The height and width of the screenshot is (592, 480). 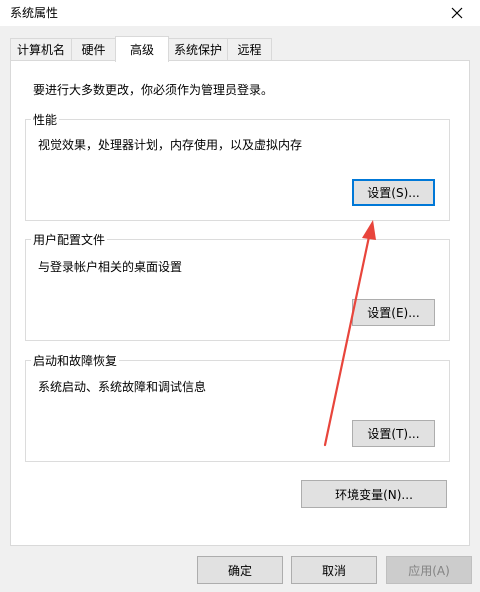 I want to click on tab-label: 系统保护, so click(x=197, y=50).